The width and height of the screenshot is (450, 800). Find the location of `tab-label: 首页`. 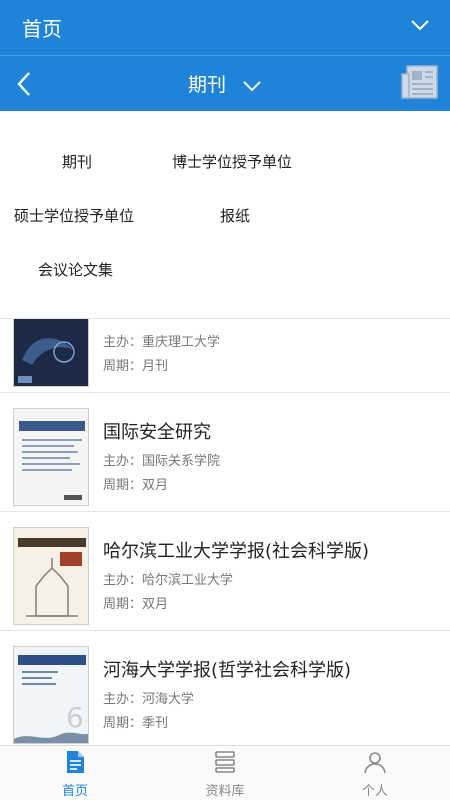

tab-label: 首页 is located at coordinates (74, 791).